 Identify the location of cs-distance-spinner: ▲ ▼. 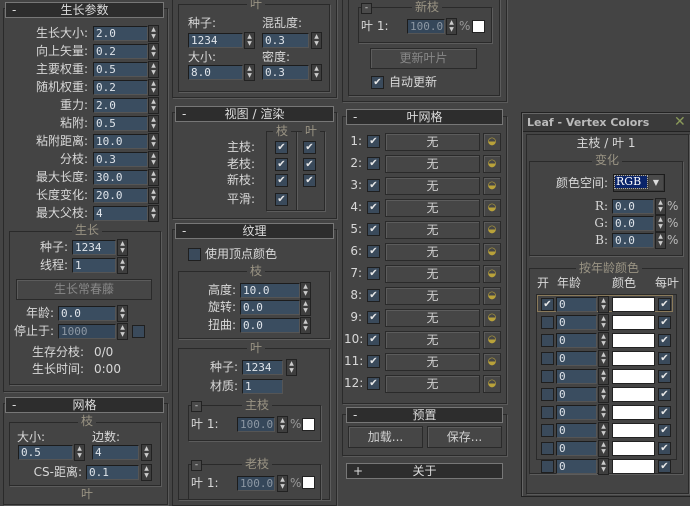
(146, 472).